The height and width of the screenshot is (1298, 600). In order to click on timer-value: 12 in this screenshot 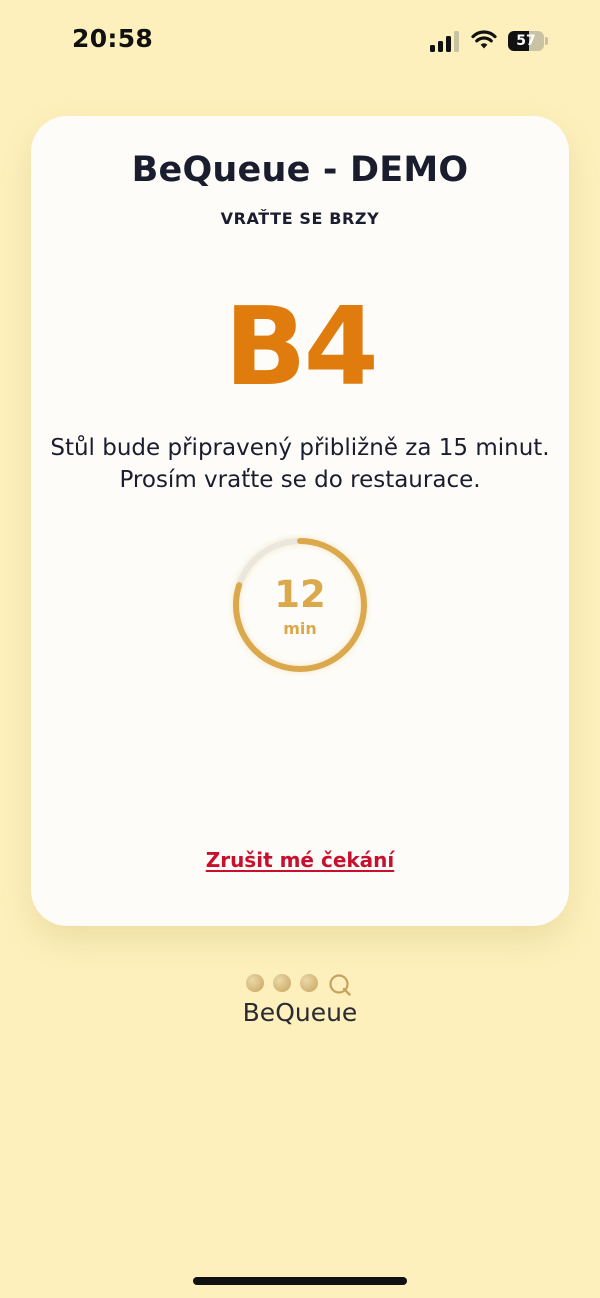, I will do `click(300, 594)`.